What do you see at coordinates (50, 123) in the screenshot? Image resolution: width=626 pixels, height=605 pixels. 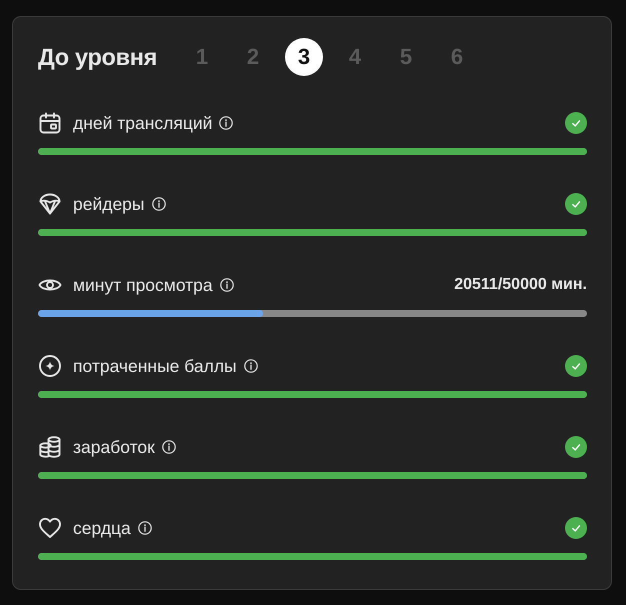 I see `calendar-icon` at bounding box center [50, 123].